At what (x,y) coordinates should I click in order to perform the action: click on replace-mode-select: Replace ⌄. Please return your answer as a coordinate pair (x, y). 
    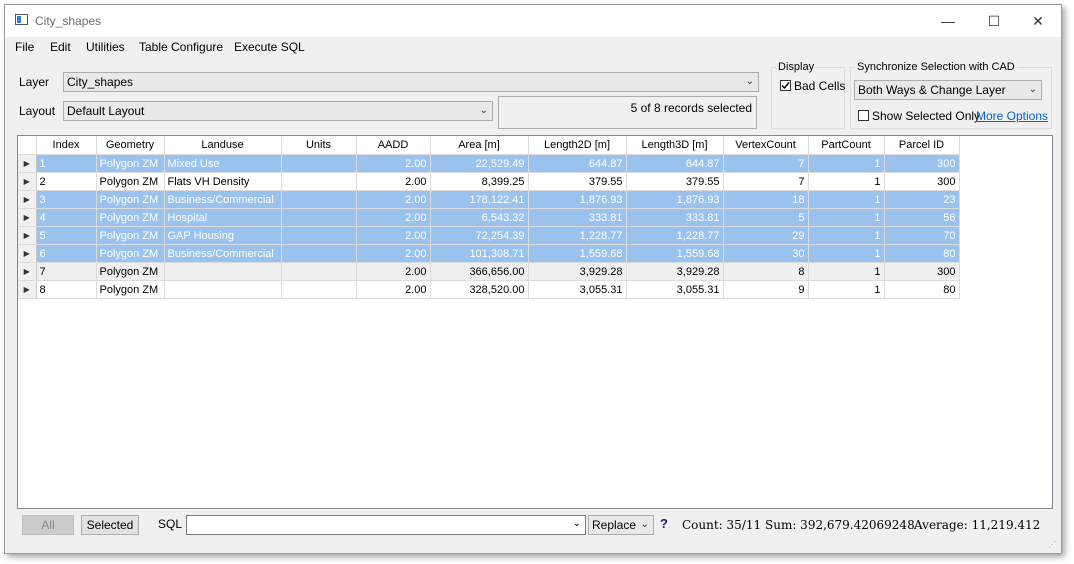
    Looking at the image, I should click on (621, 525).